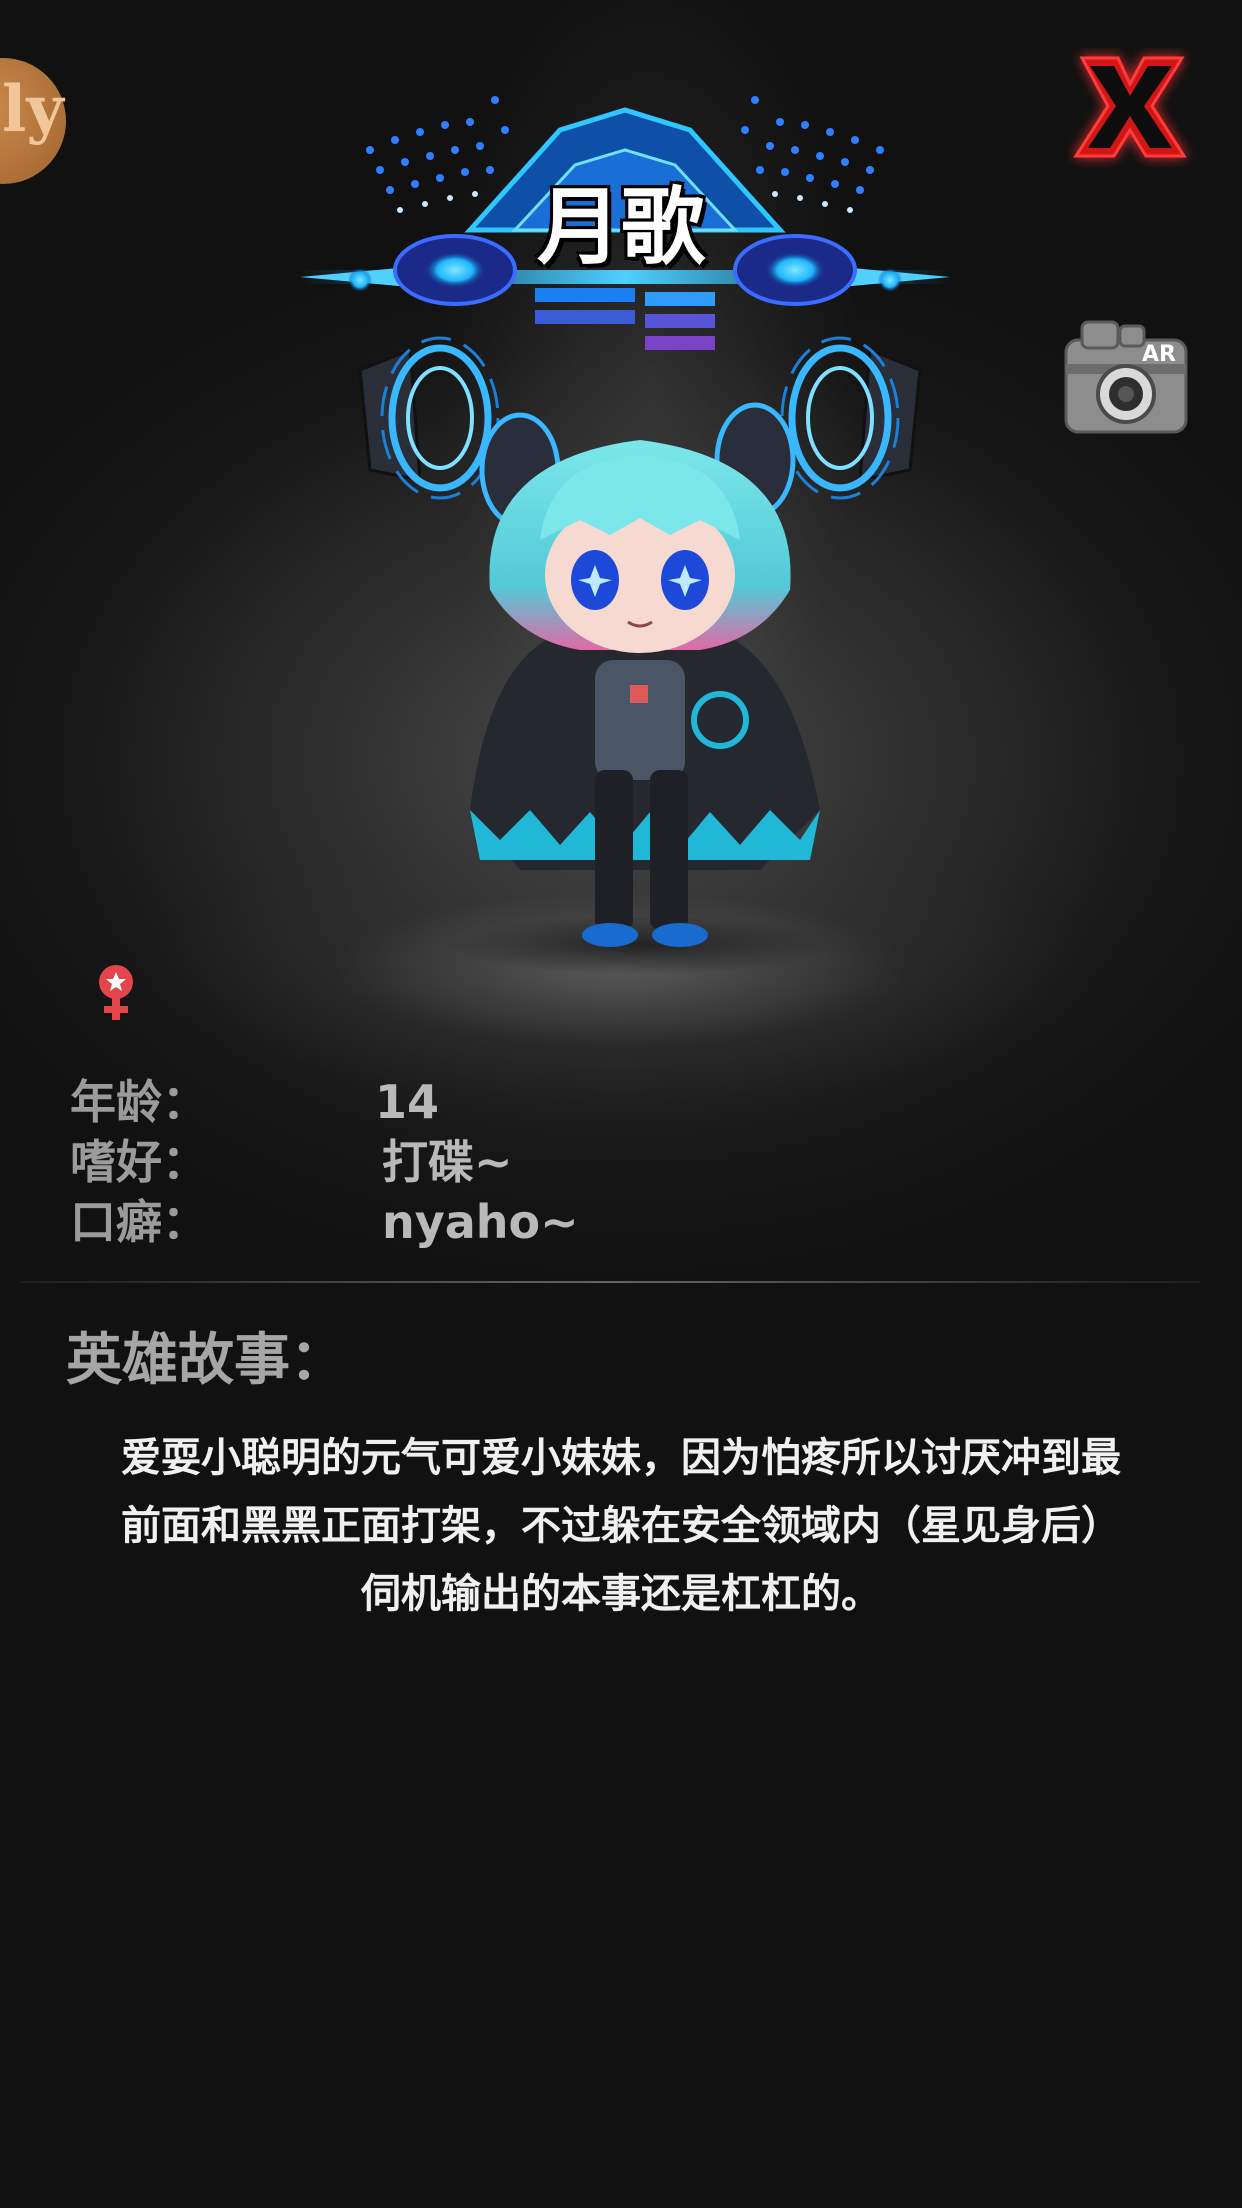  I want to click on story-line: 伺机输出的本事还是杠杠的。, so click(621, 1594).